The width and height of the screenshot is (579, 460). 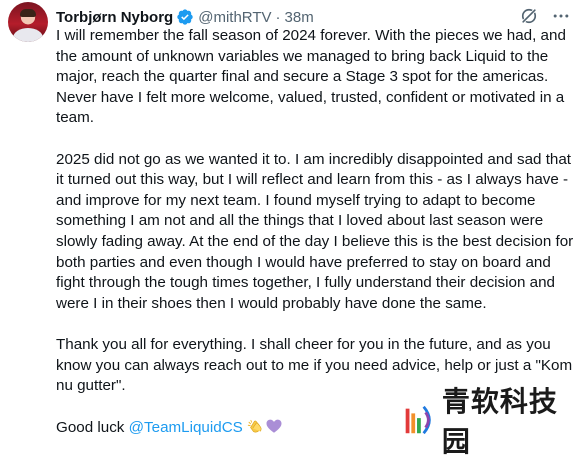 What do you see at coordinates (418, 420) in the screenshot?
I see `watermark-logo-icon` at bounding box center [418, 420].